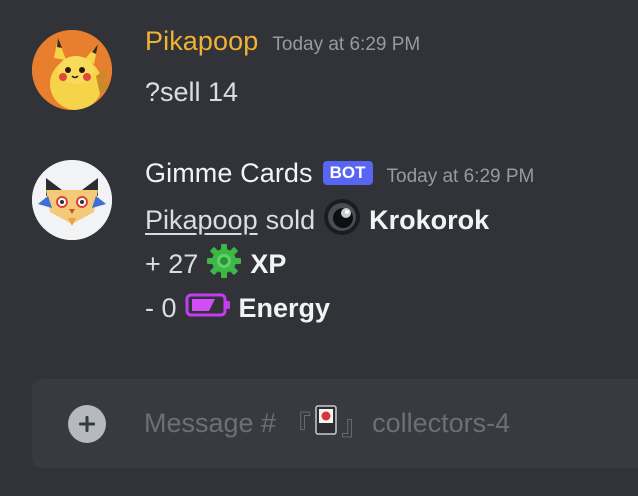 This screenshot has width=638, height=496. I want to click on dark-orb-icon, so click(342, 220).